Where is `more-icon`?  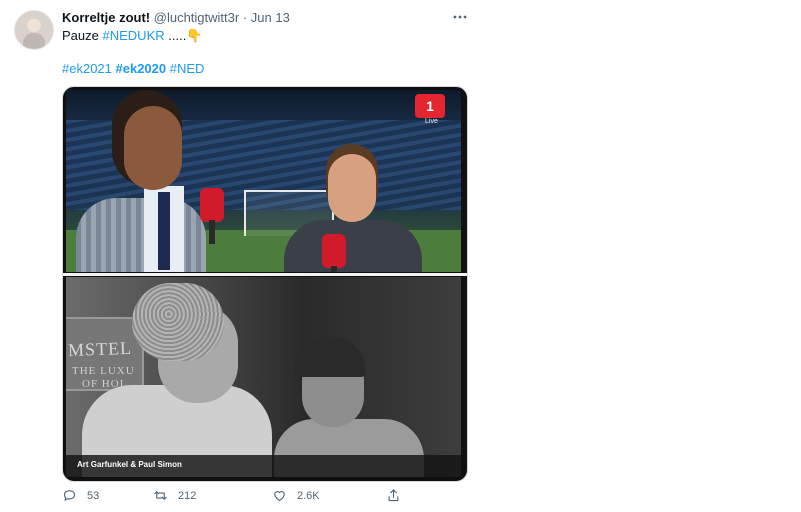 more-icon is located at coordinates (460, 17).